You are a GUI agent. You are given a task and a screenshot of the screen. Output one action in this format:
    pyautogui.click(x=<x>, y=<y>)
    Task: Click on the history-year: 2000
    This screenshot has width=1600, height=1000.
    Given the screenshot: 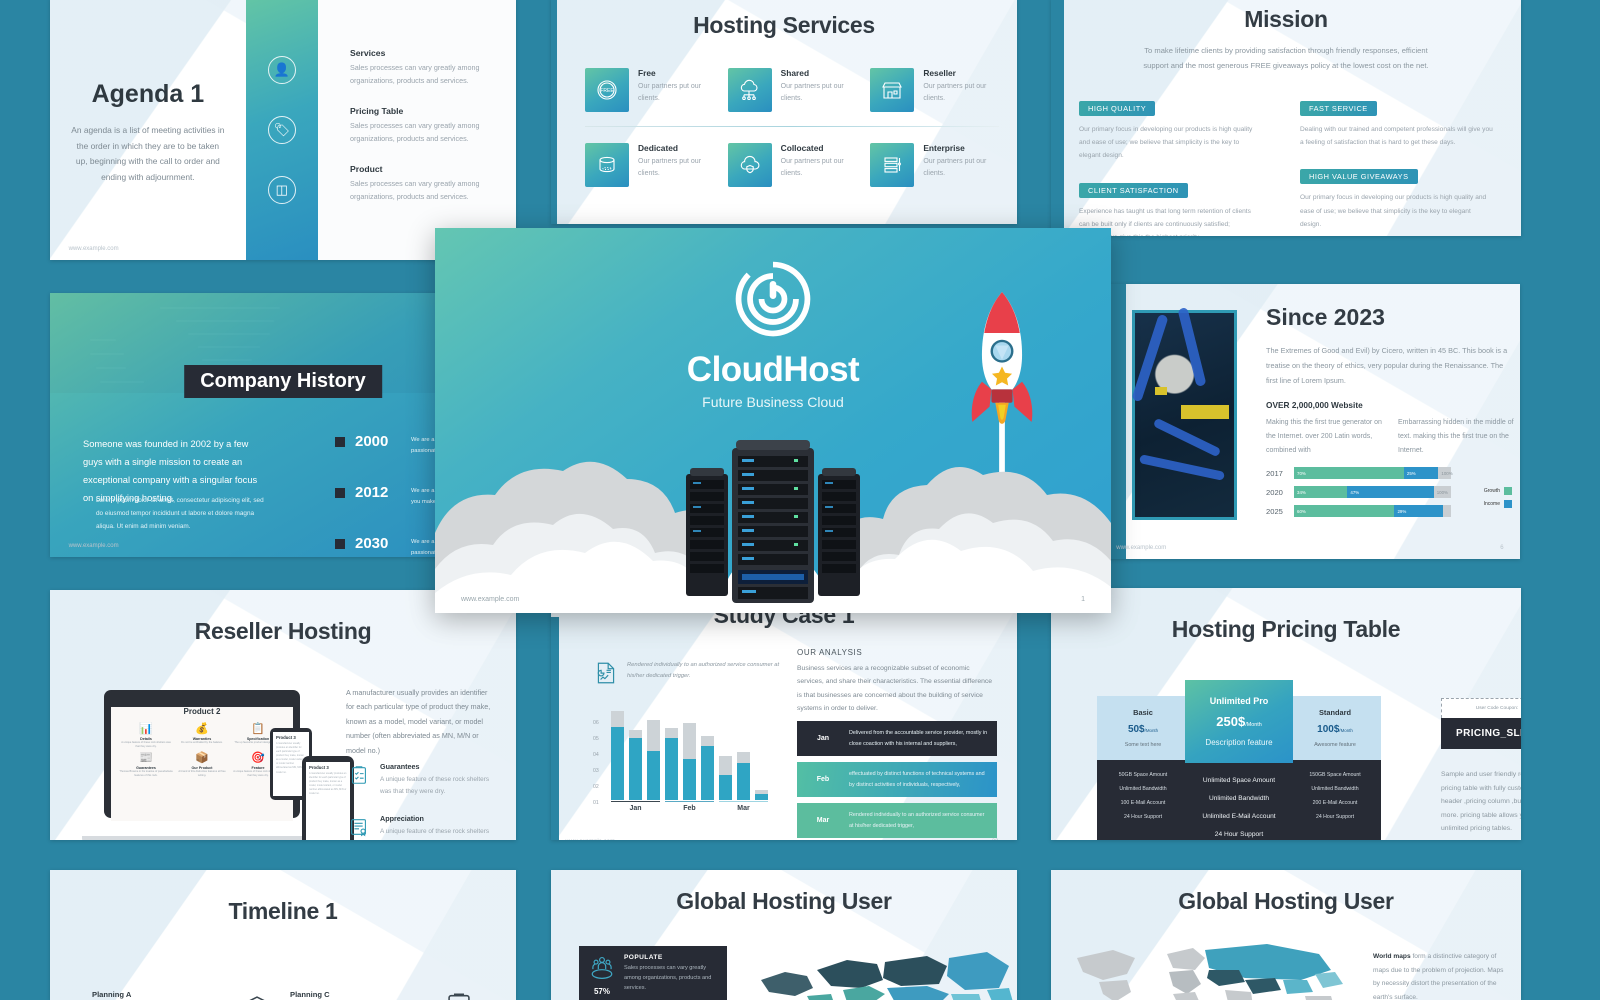 What is the action you would take?
    pyautogui.click(x=372, y=441)
    